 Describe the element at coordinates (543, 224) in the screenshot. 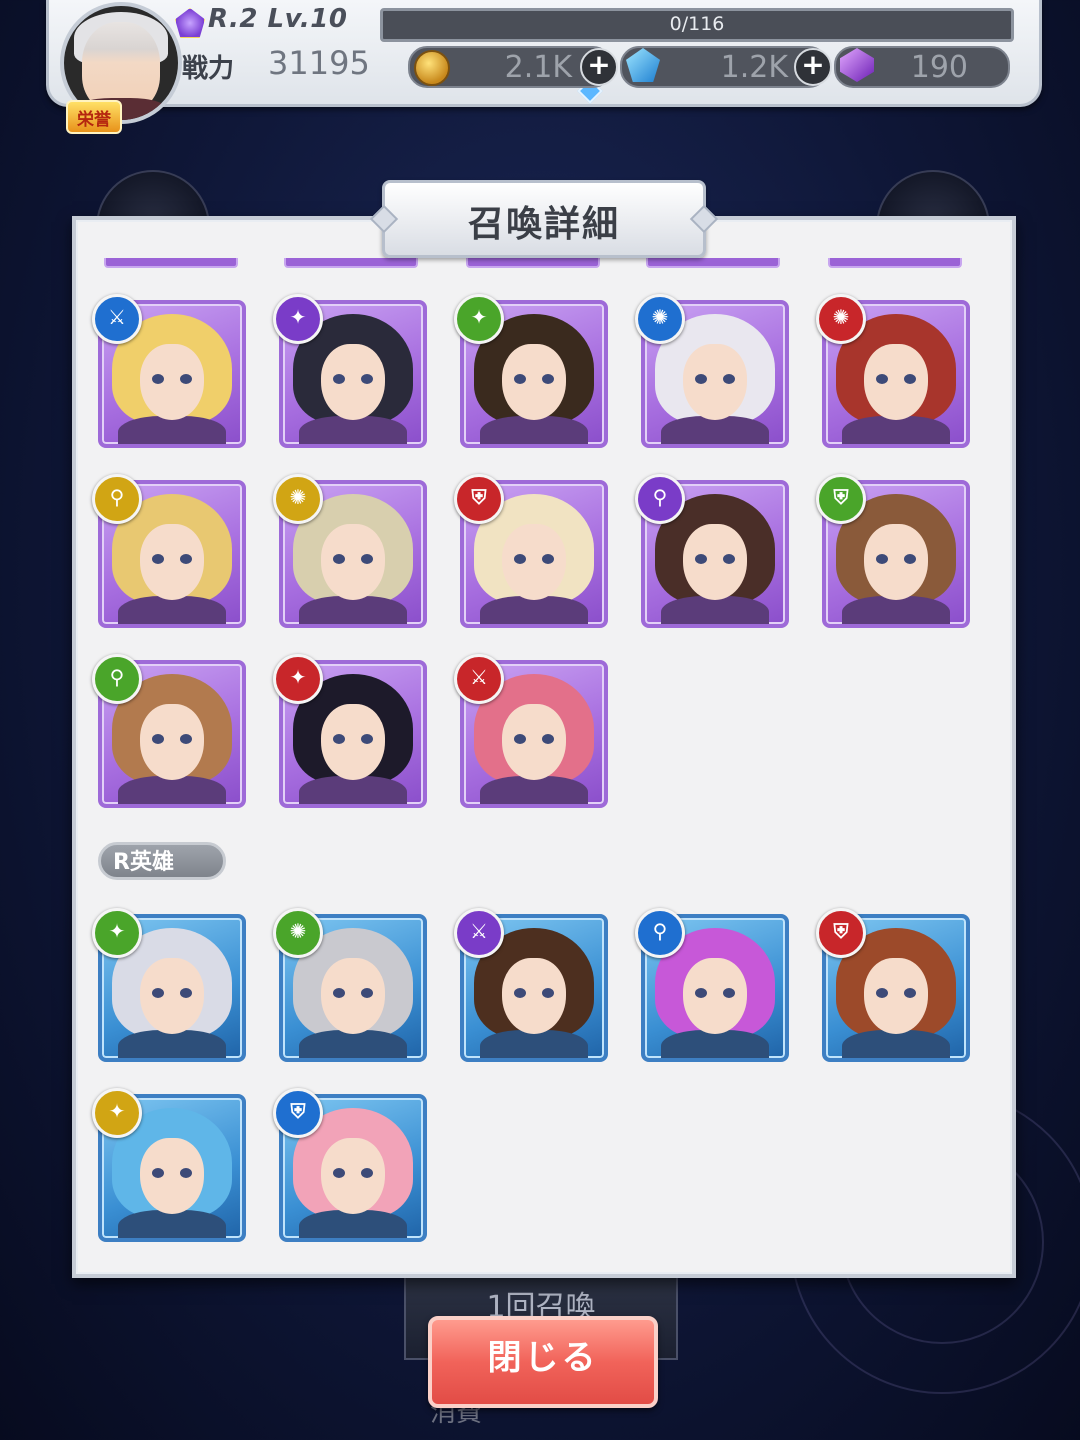

I see `dialog-title: 召喚詳細` at that location.